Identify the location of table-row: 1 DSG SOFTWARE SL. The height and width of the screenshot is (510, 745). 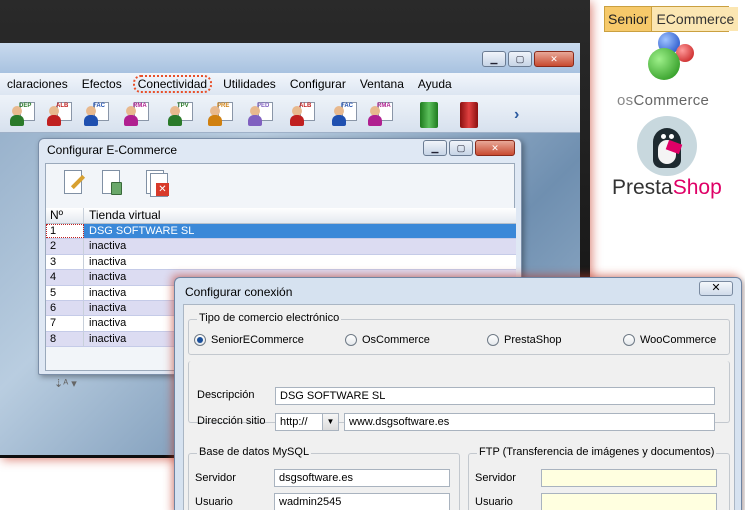
(281, 232).